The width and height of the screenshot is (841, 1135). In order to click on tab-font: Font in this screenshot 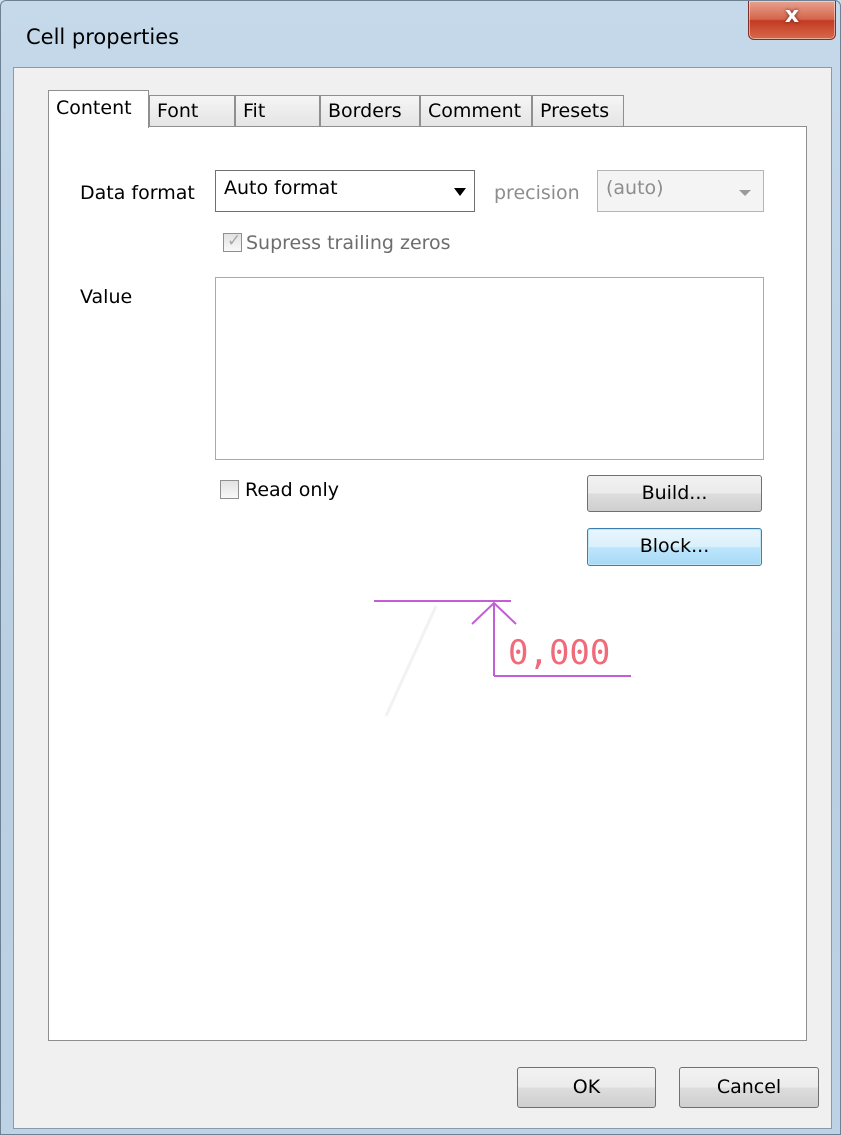, I will do `click(192, 111)`.